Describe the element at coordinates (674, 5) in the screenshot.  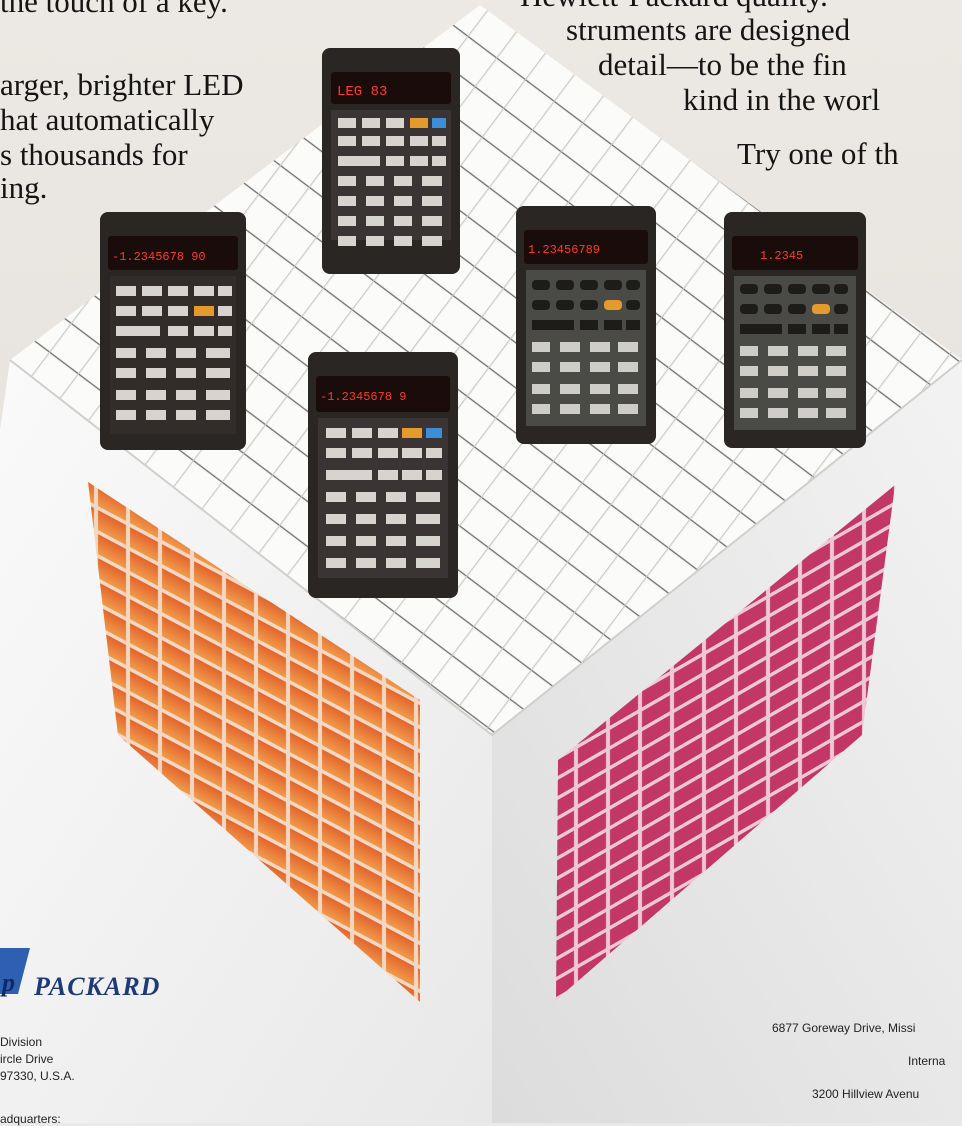
I see `headline-right-line-1: Hewlett-Packard quality.` at that location.